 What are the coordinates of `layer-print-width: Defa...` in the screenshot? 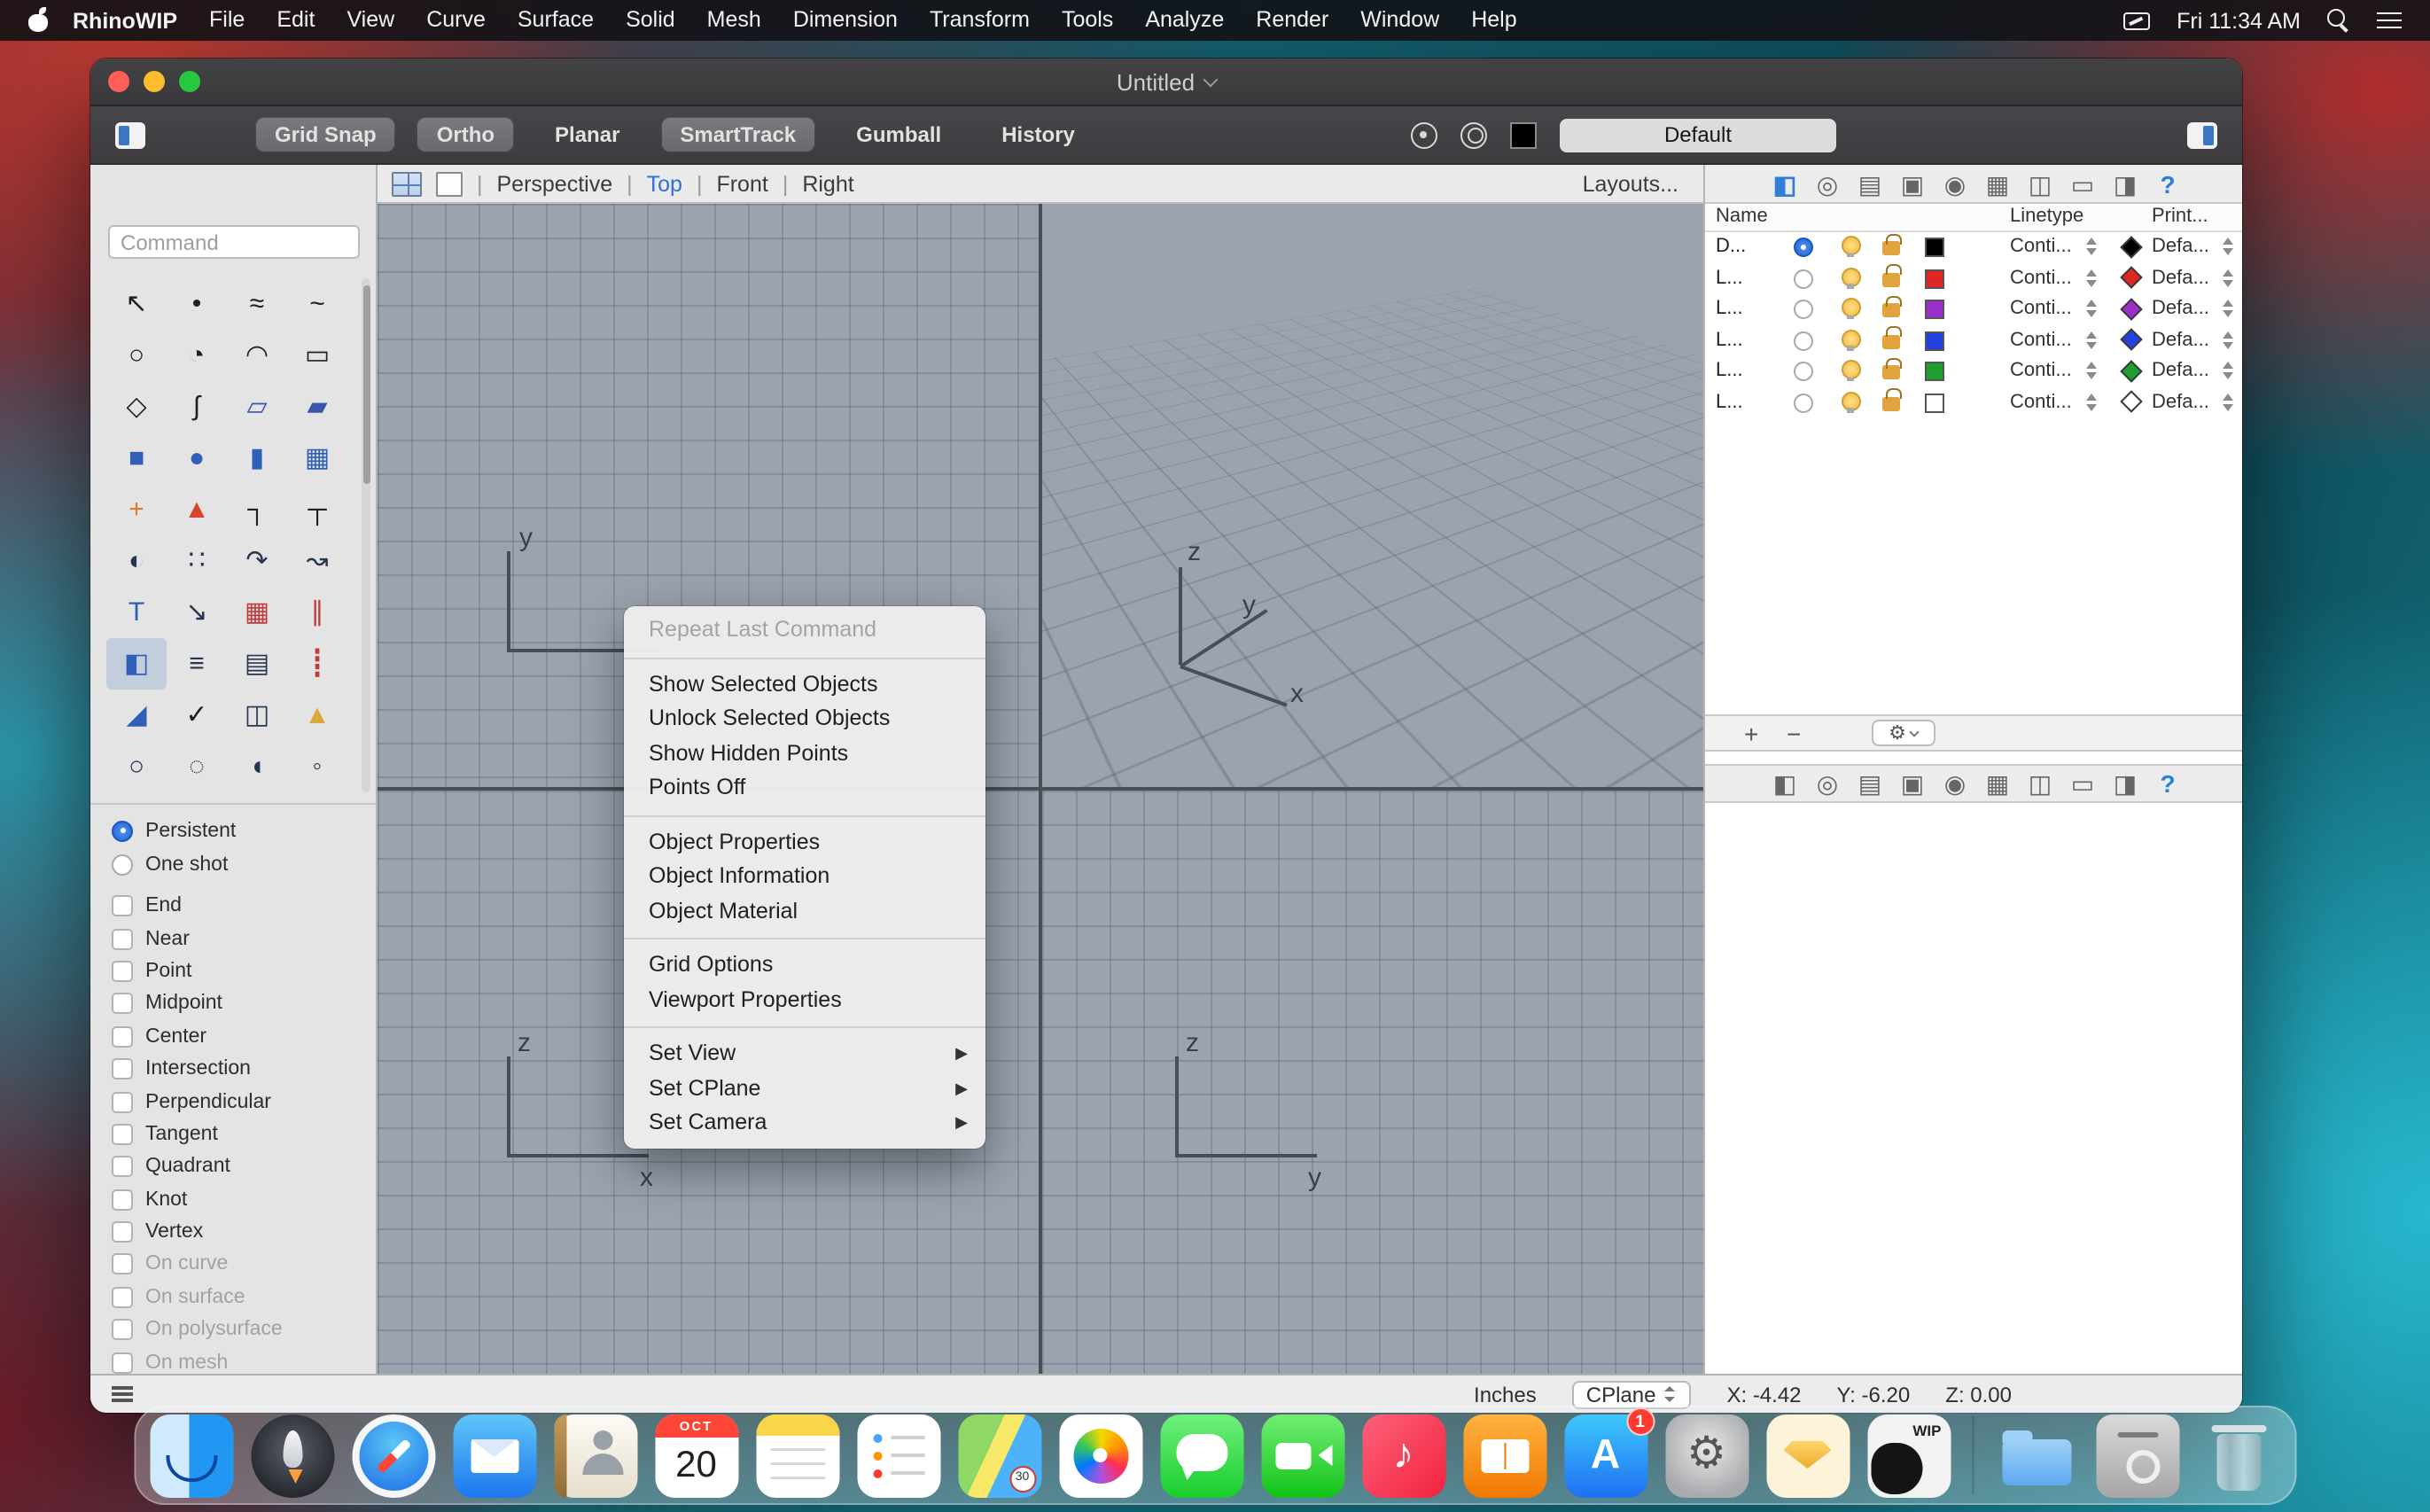 It's located at (2181, 277).